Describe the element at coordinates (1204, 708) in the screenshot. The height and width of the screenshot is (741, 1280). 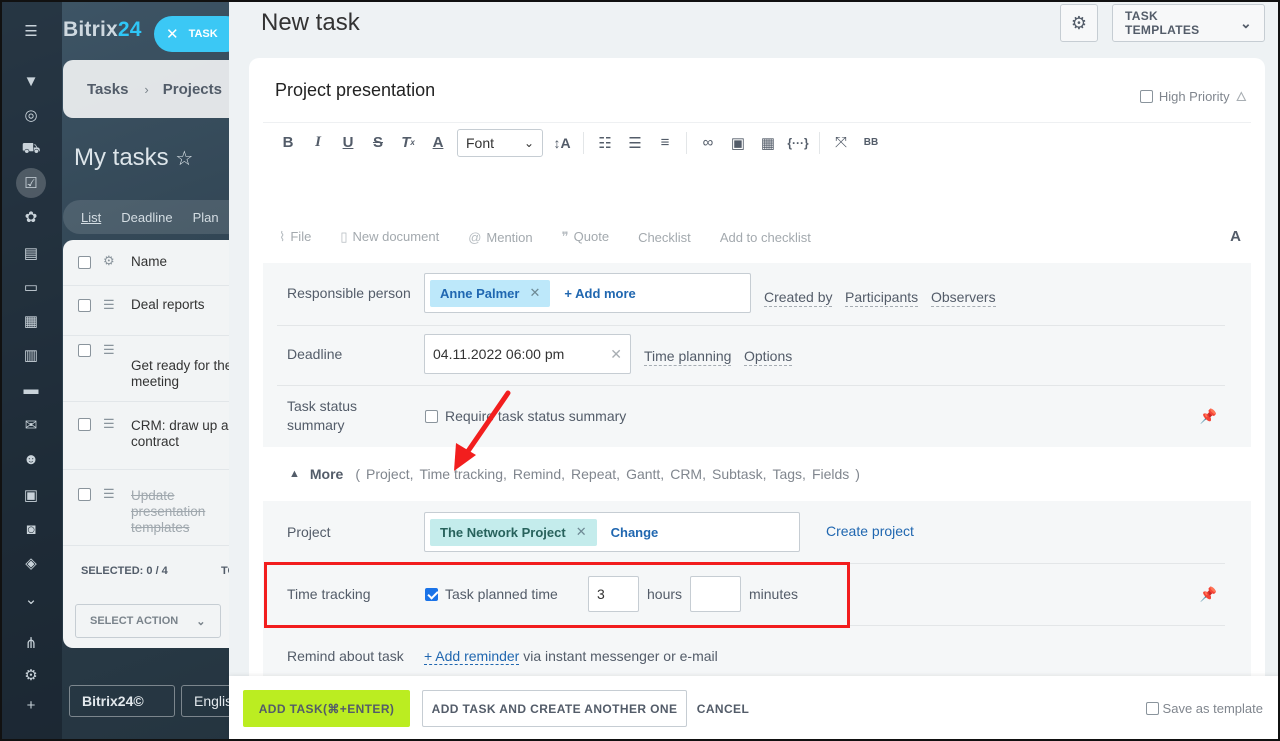
I see `save-as-template-option: Save as template` at that location.